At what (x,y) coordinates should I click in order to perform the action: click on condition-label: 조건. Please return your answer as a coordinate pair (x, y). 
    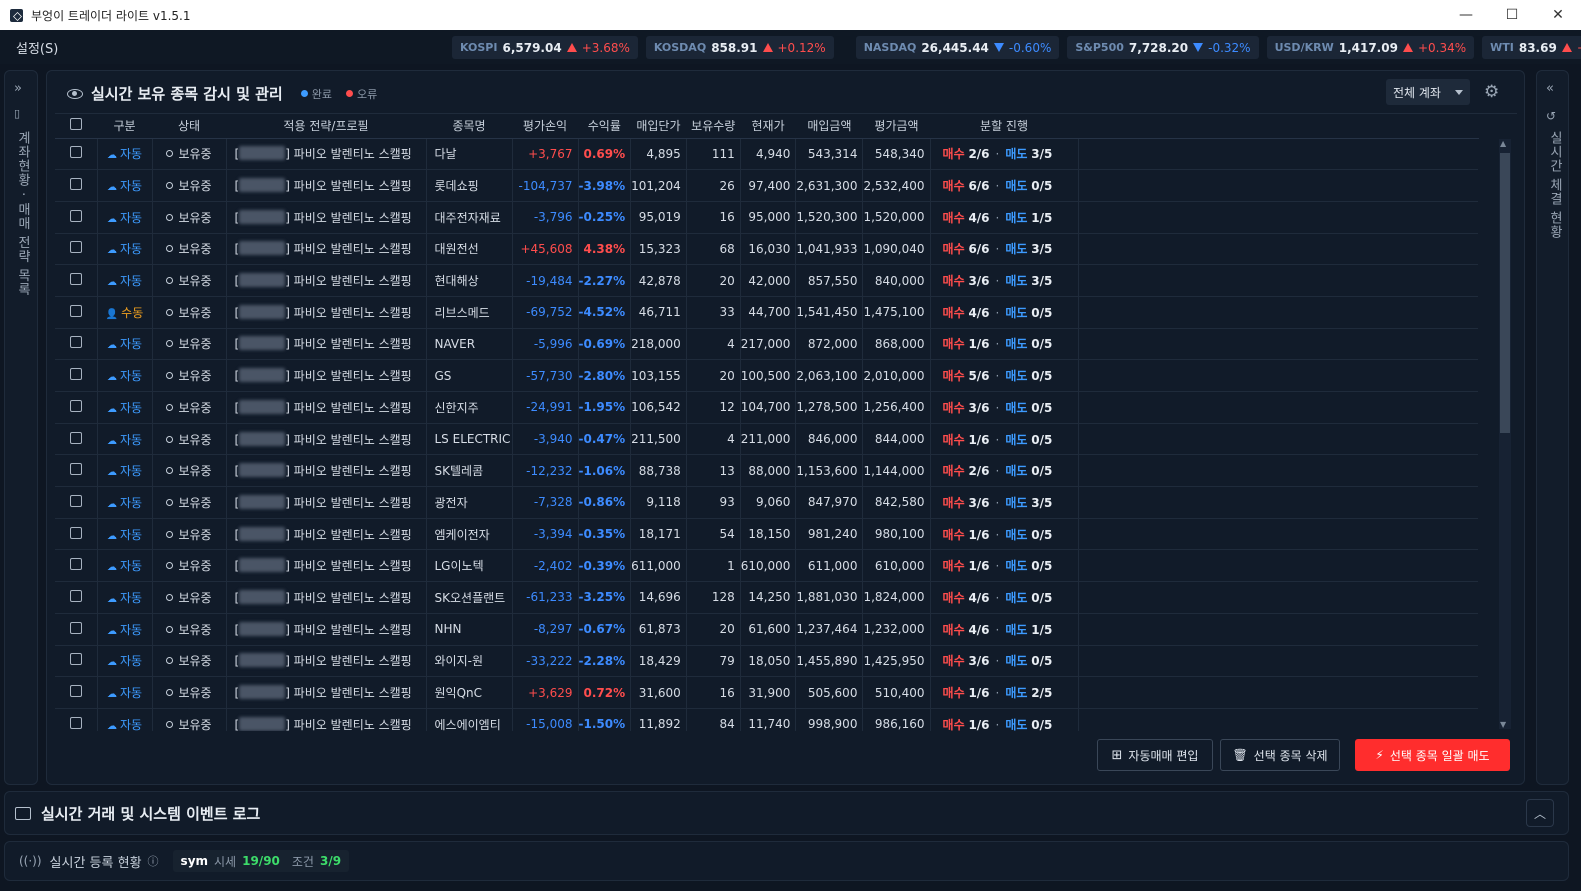
    Looking at the image, I should click on (302, 861).